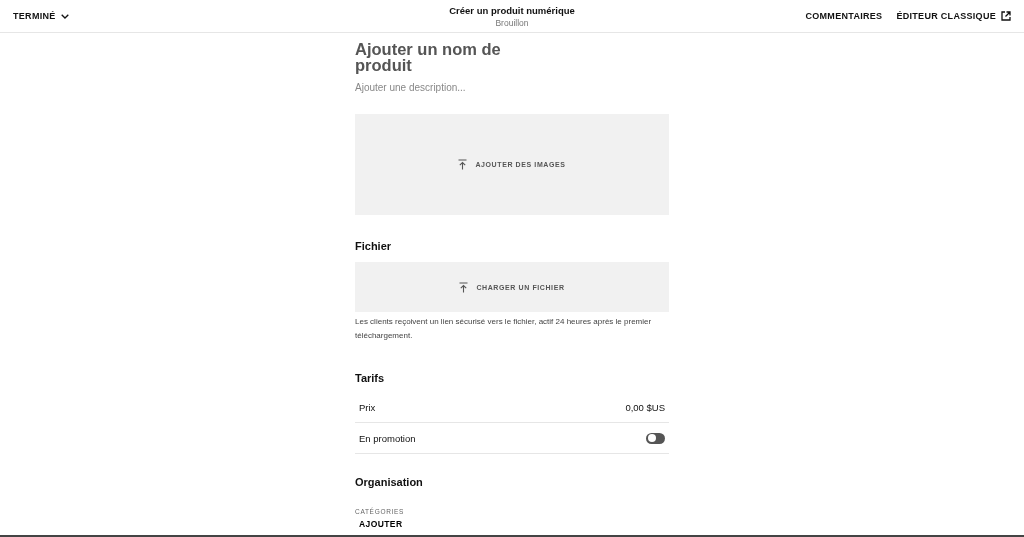 The height and width of the screenshot is (537, 1024). Describe the element at coordinates (374, 246) in the screenshot. I see `section-heading: Fichier` at that location.